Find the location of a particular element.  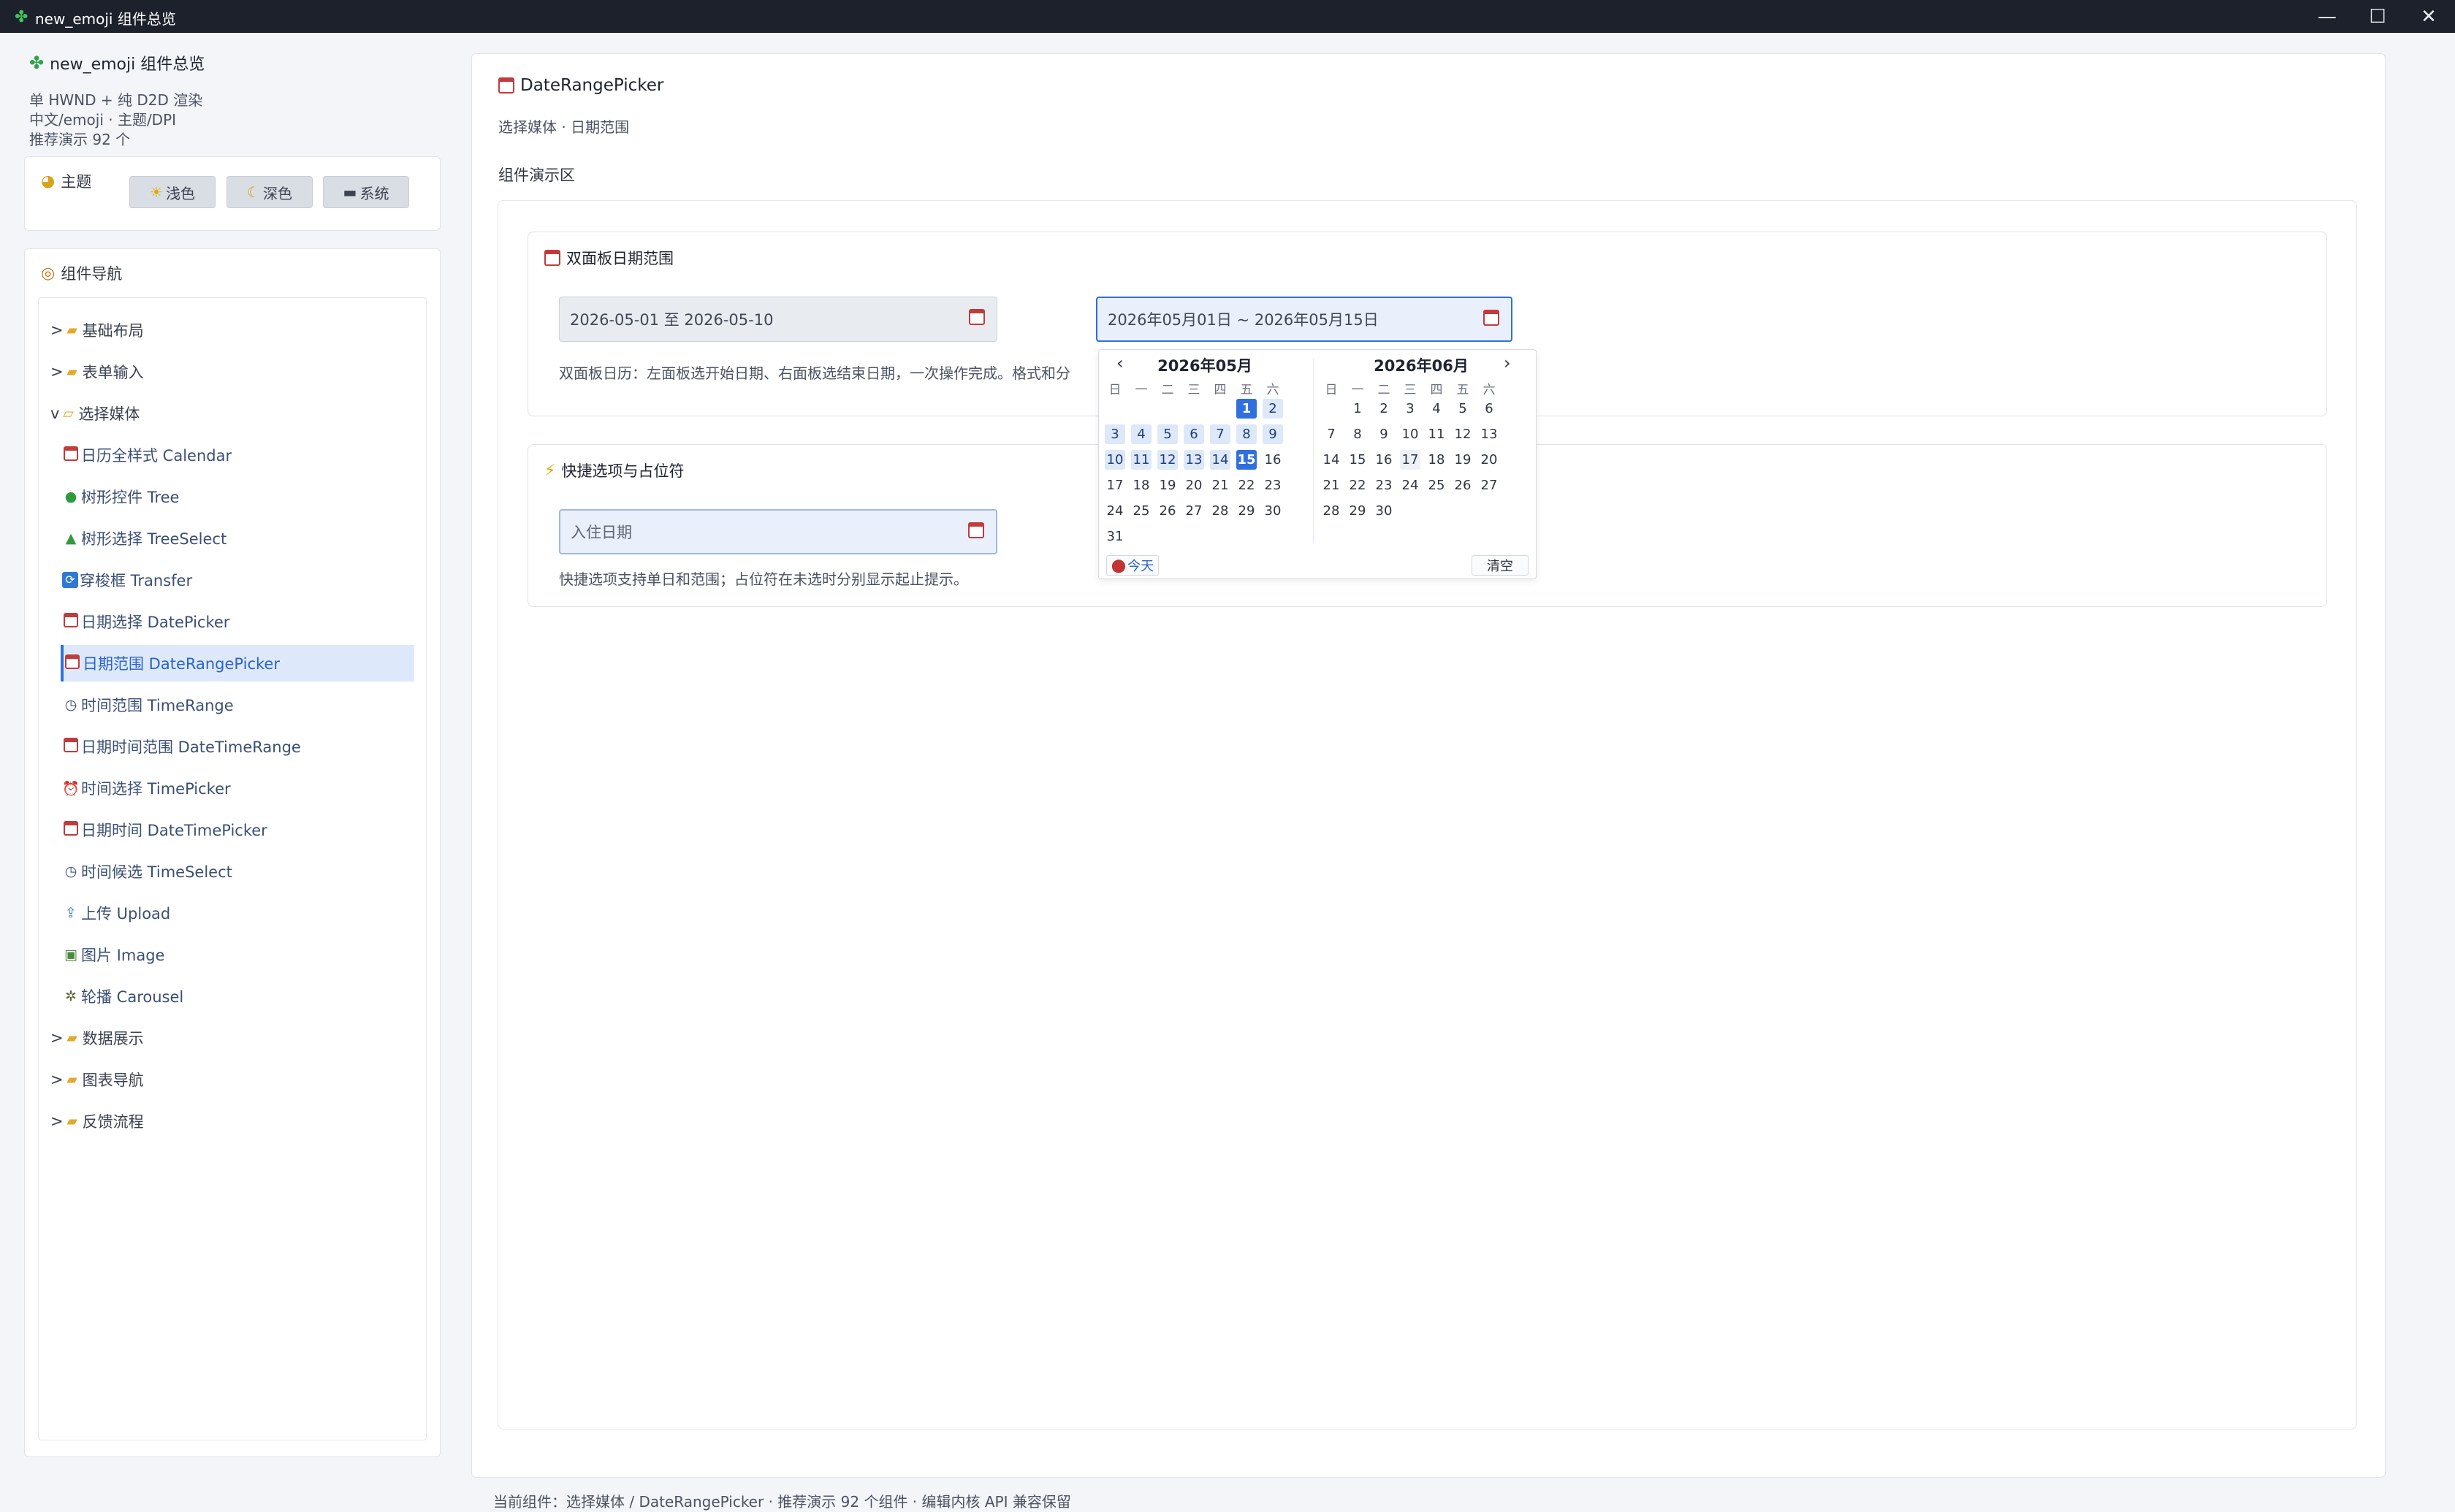

nav-item-calendar: 日历全样式 Calendar is located at coordinates (237, 455).